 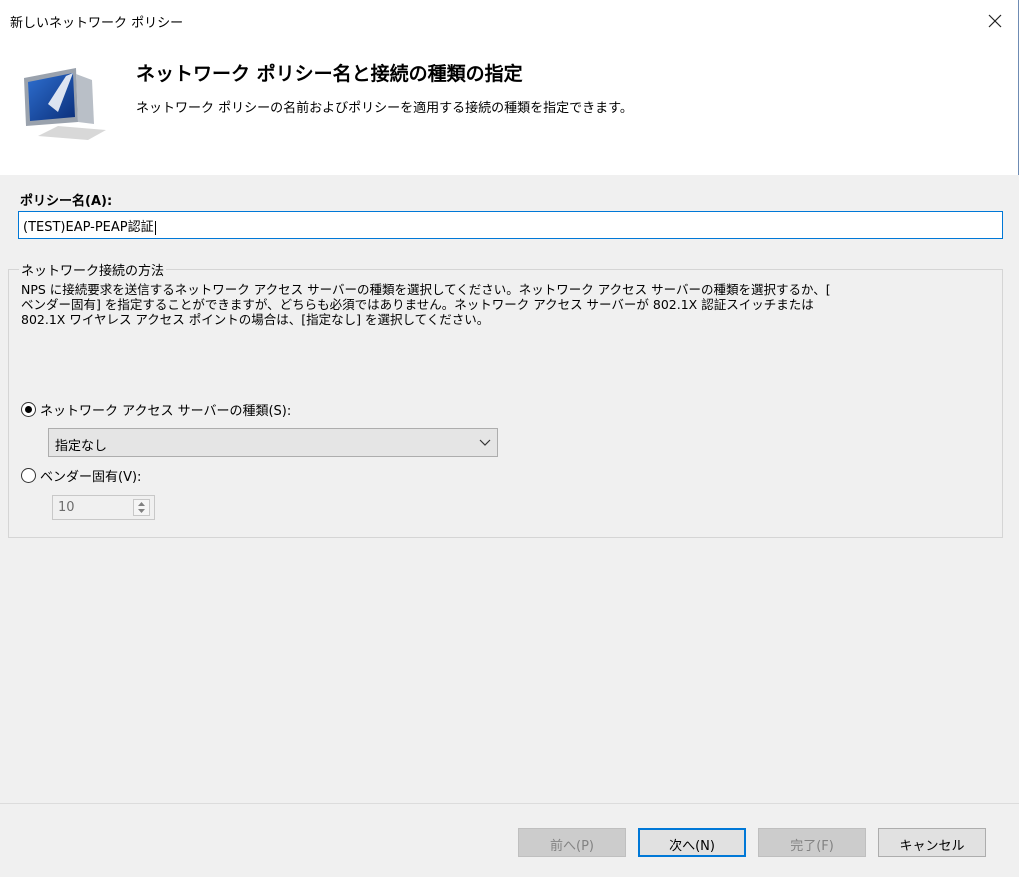 I want to click on connection-method-legend: ネットワーク接続の方法, so click(x=93, y=269).